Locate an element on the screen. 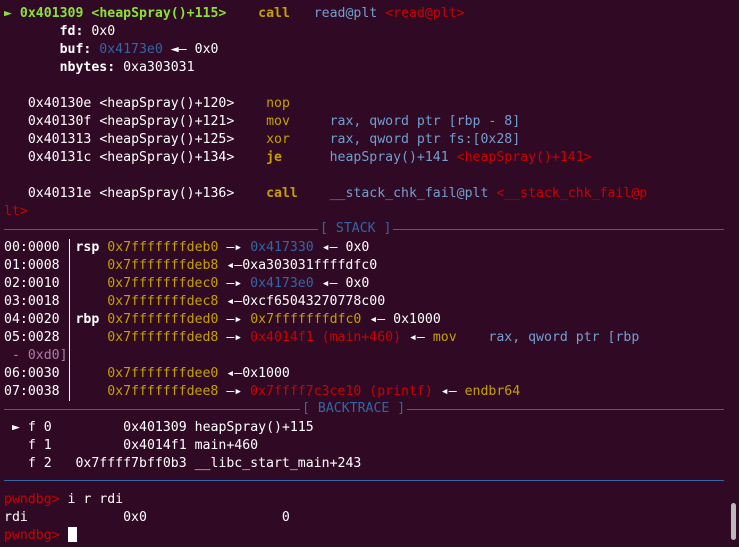 Image resolution: width=739 pixels, height=547 pixels. stack-title: [ STACK ] is located at coordinates (356, 229).